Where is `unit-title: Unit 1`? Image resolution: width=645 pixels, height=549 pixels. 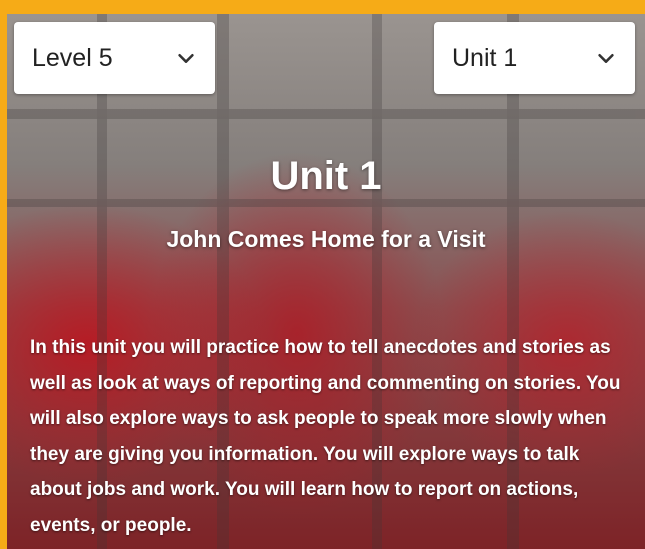
unit-title: Unit 1 is located at coordinates (326, 176).